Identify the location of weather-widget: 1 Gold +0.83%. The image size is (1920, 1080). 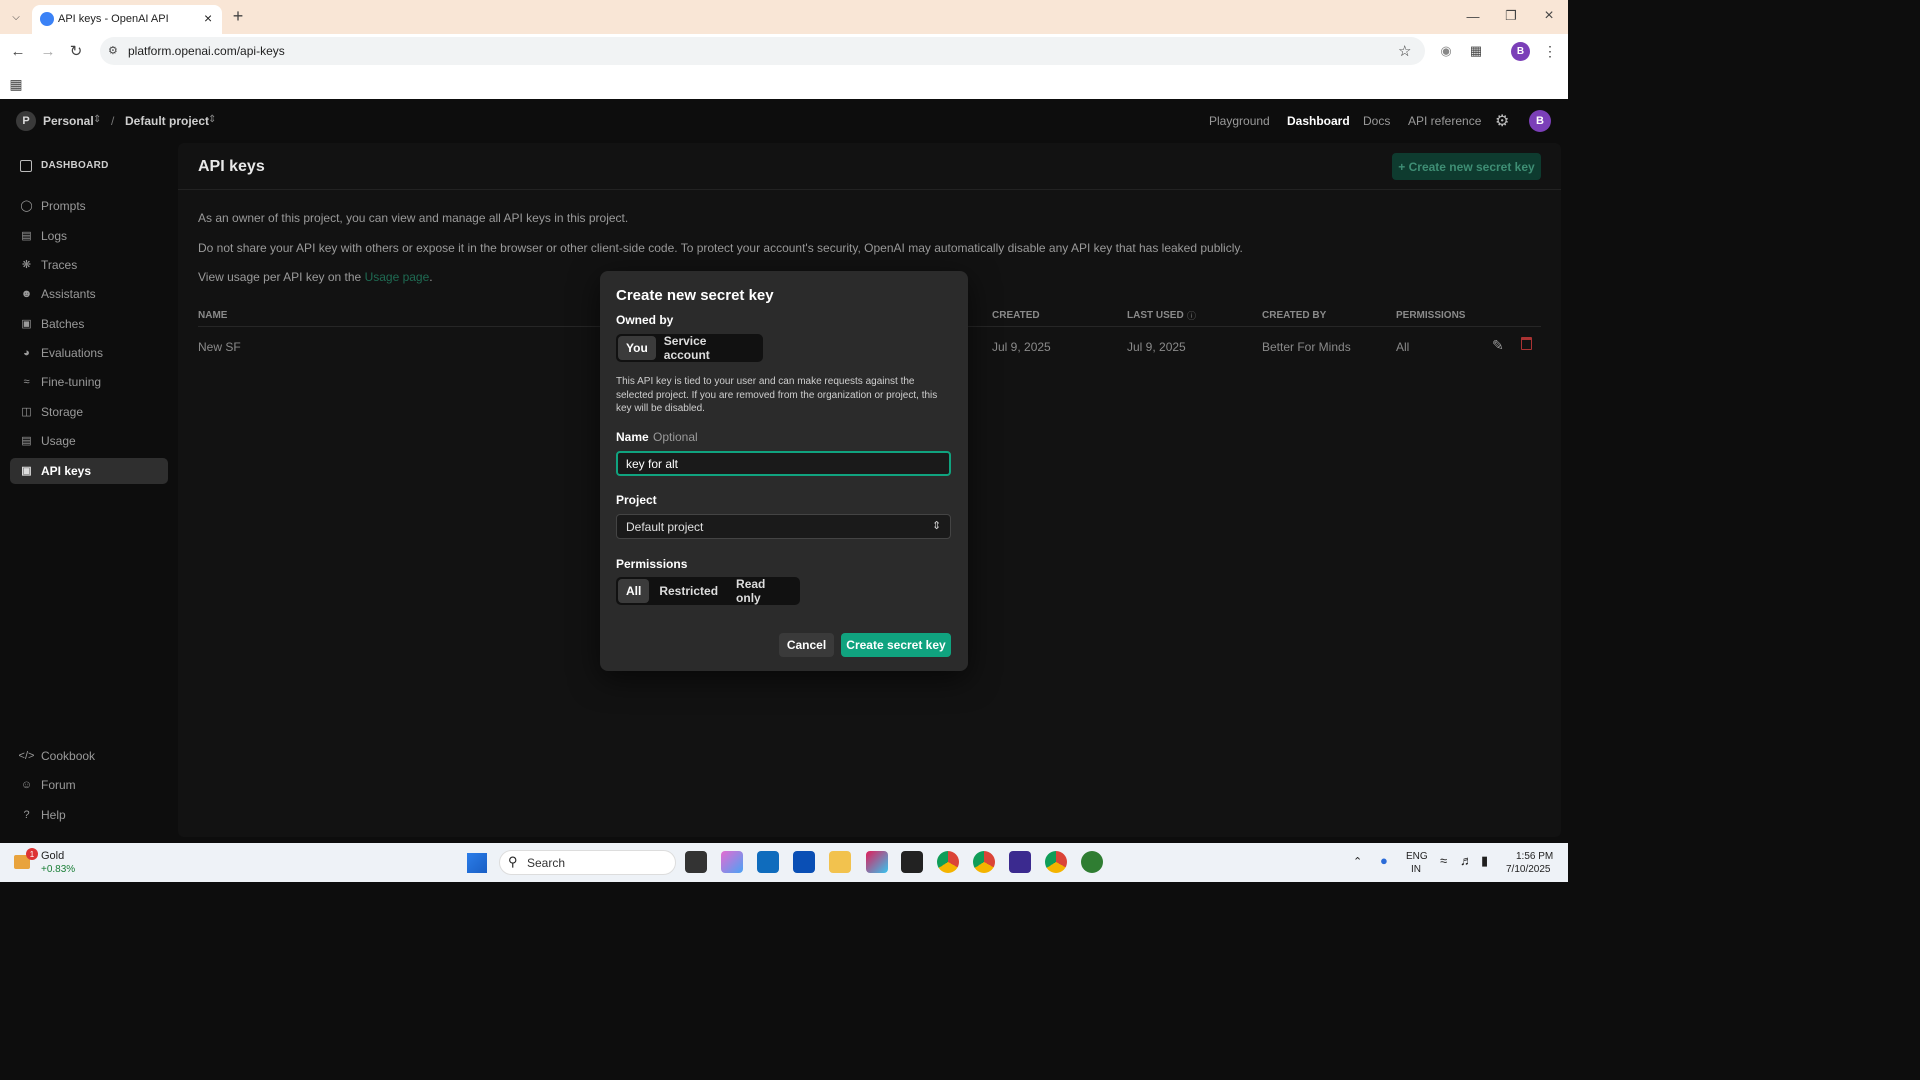
(57, 863).